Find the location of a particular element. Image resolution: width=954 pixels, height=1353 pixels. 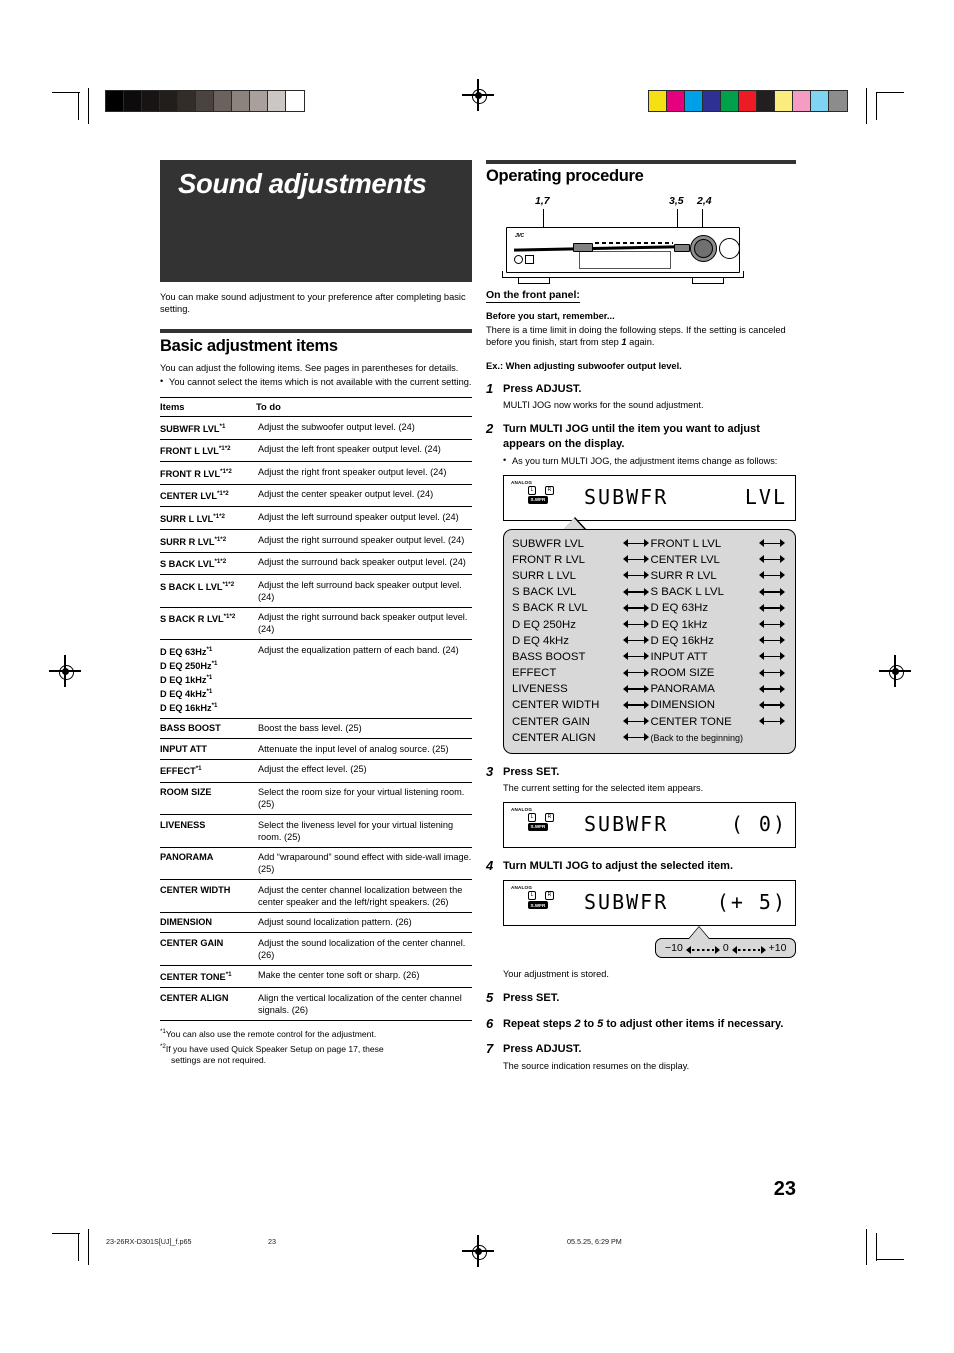

display-2-subwoofer-indicator: S.WFR is located at coordinates (538, 826).